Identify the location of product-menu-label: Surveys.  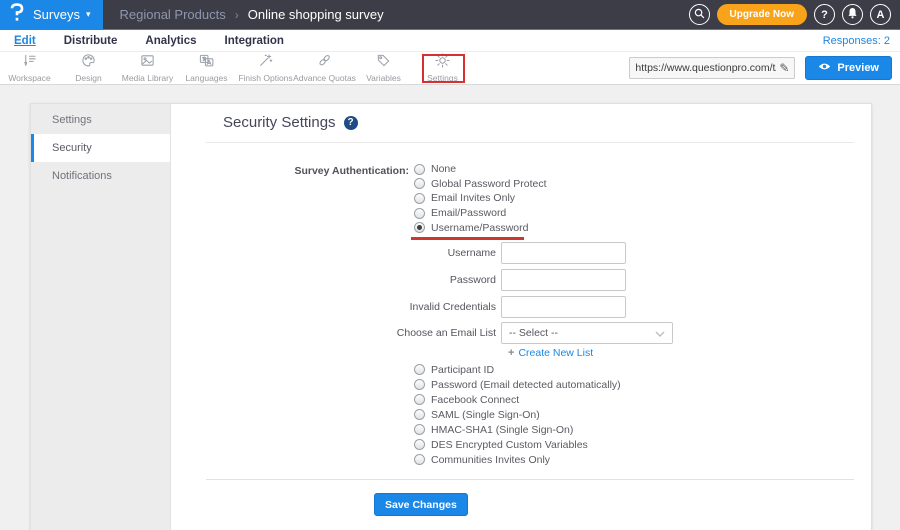
(56, 14).